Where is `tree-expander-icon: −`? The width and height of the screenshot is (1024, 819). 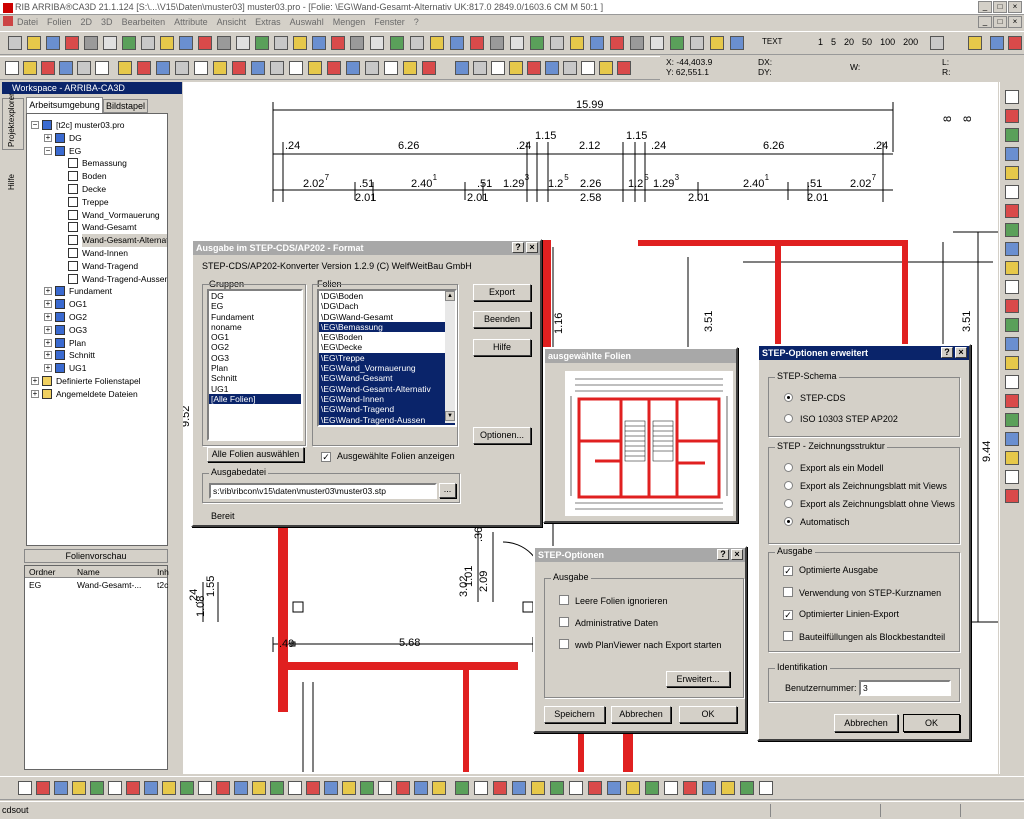
tree-expander-icon: − is located at coordinates (35, 125).